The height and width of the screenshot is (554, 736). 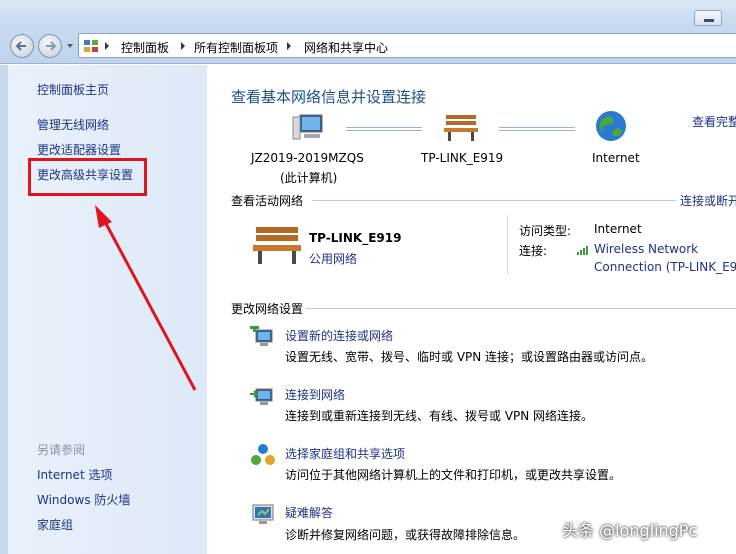 What do you see at coordinates (315, 394) in the screenshot?
I see `task-connect-network-link: 连接到网络` at bounding box center [315, 394].